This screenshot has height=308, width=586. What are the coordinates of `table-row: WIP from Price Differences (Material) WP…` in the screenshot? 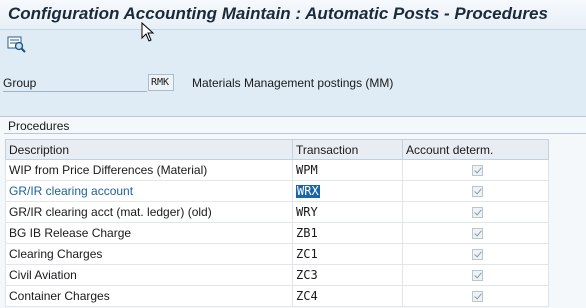 It's located at (277, 170).